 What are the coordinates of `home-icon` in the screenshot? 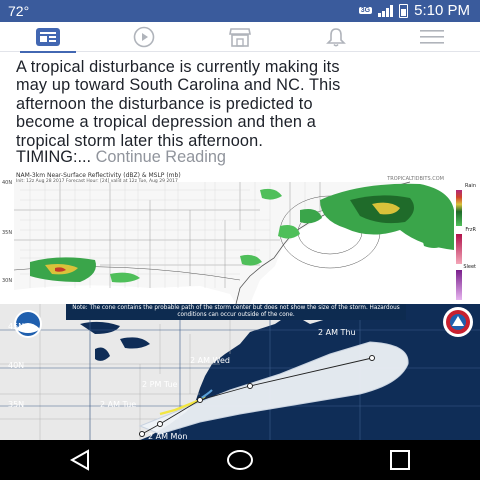 It's located at (240, 460).